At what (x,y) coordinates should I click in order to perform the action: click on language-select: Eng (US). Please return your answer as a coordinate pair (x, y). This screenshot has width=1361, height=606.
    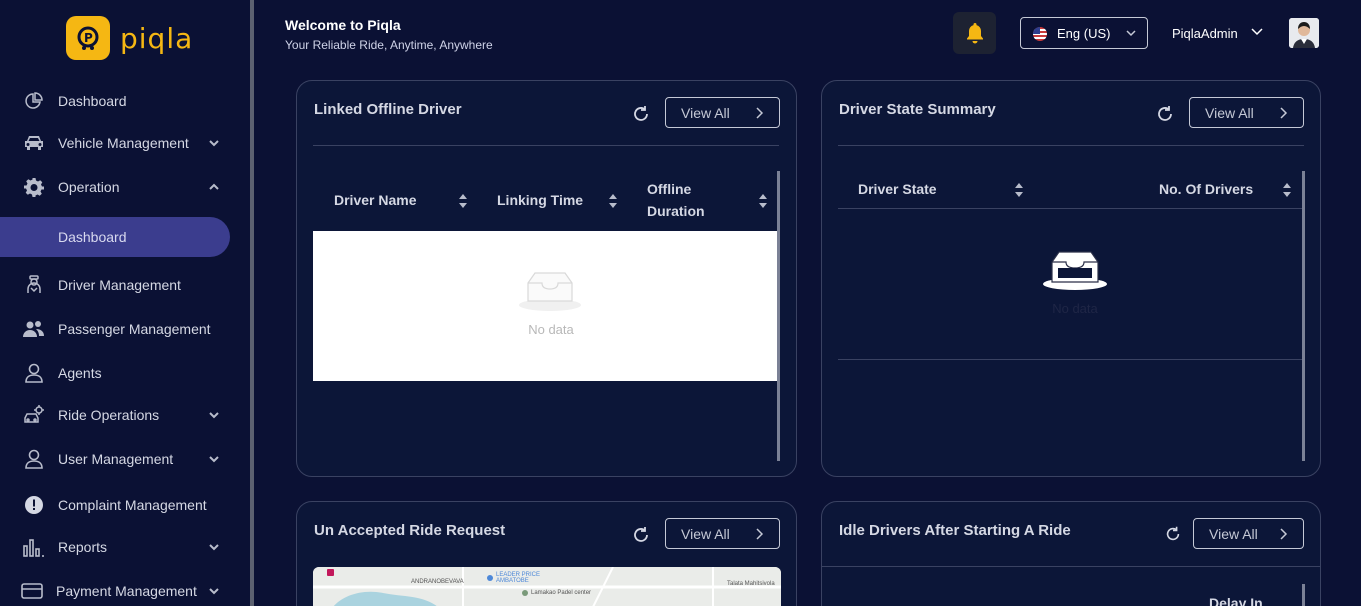
    Looking at the image, I should click on (1084, 33).